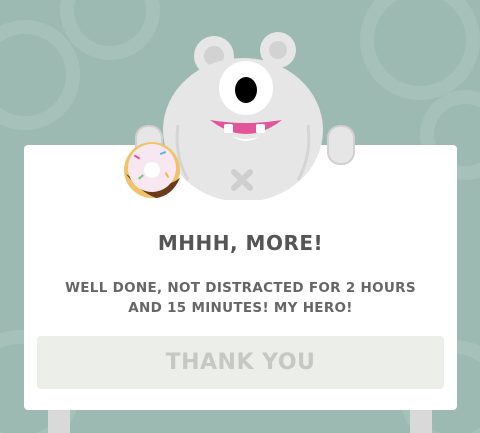 This screenshot has height=433, width=480. What do you see at coordinates (420, 50) in the screenshot?
I see `background-donut` at bounding box center [420, 50].